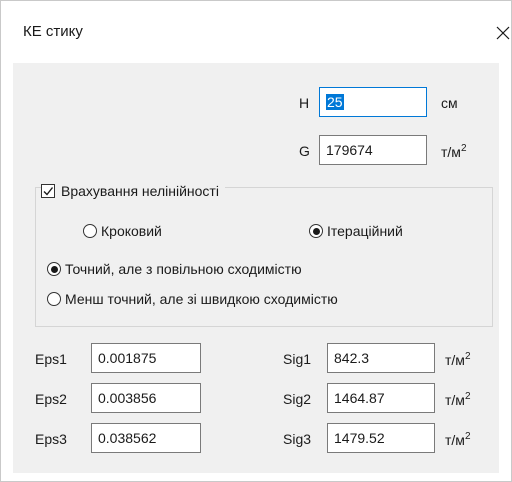 The width and height of the screenshot is (512, 482). What do you see at coordinates (349, 150) in the screenshot?
I see `shear-modulus-value: 179674` at bounding box center [349, 150].